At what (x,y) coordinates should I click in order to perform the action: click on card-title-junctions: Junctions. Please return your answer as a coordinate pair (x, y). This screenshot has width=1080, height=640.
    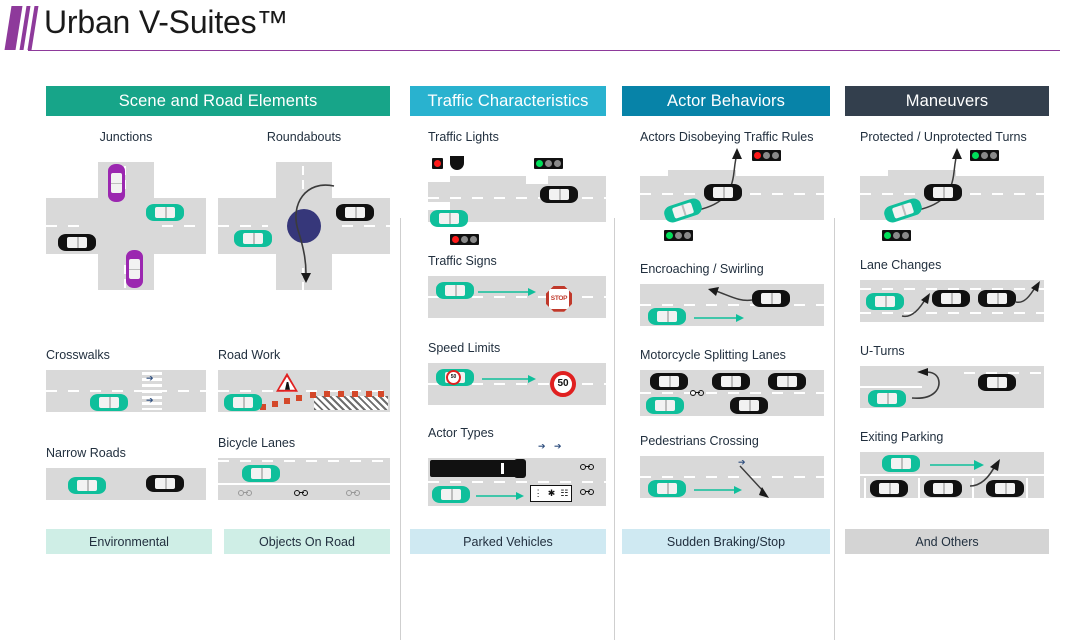
    Looking at the image, I should click on (126, 137).